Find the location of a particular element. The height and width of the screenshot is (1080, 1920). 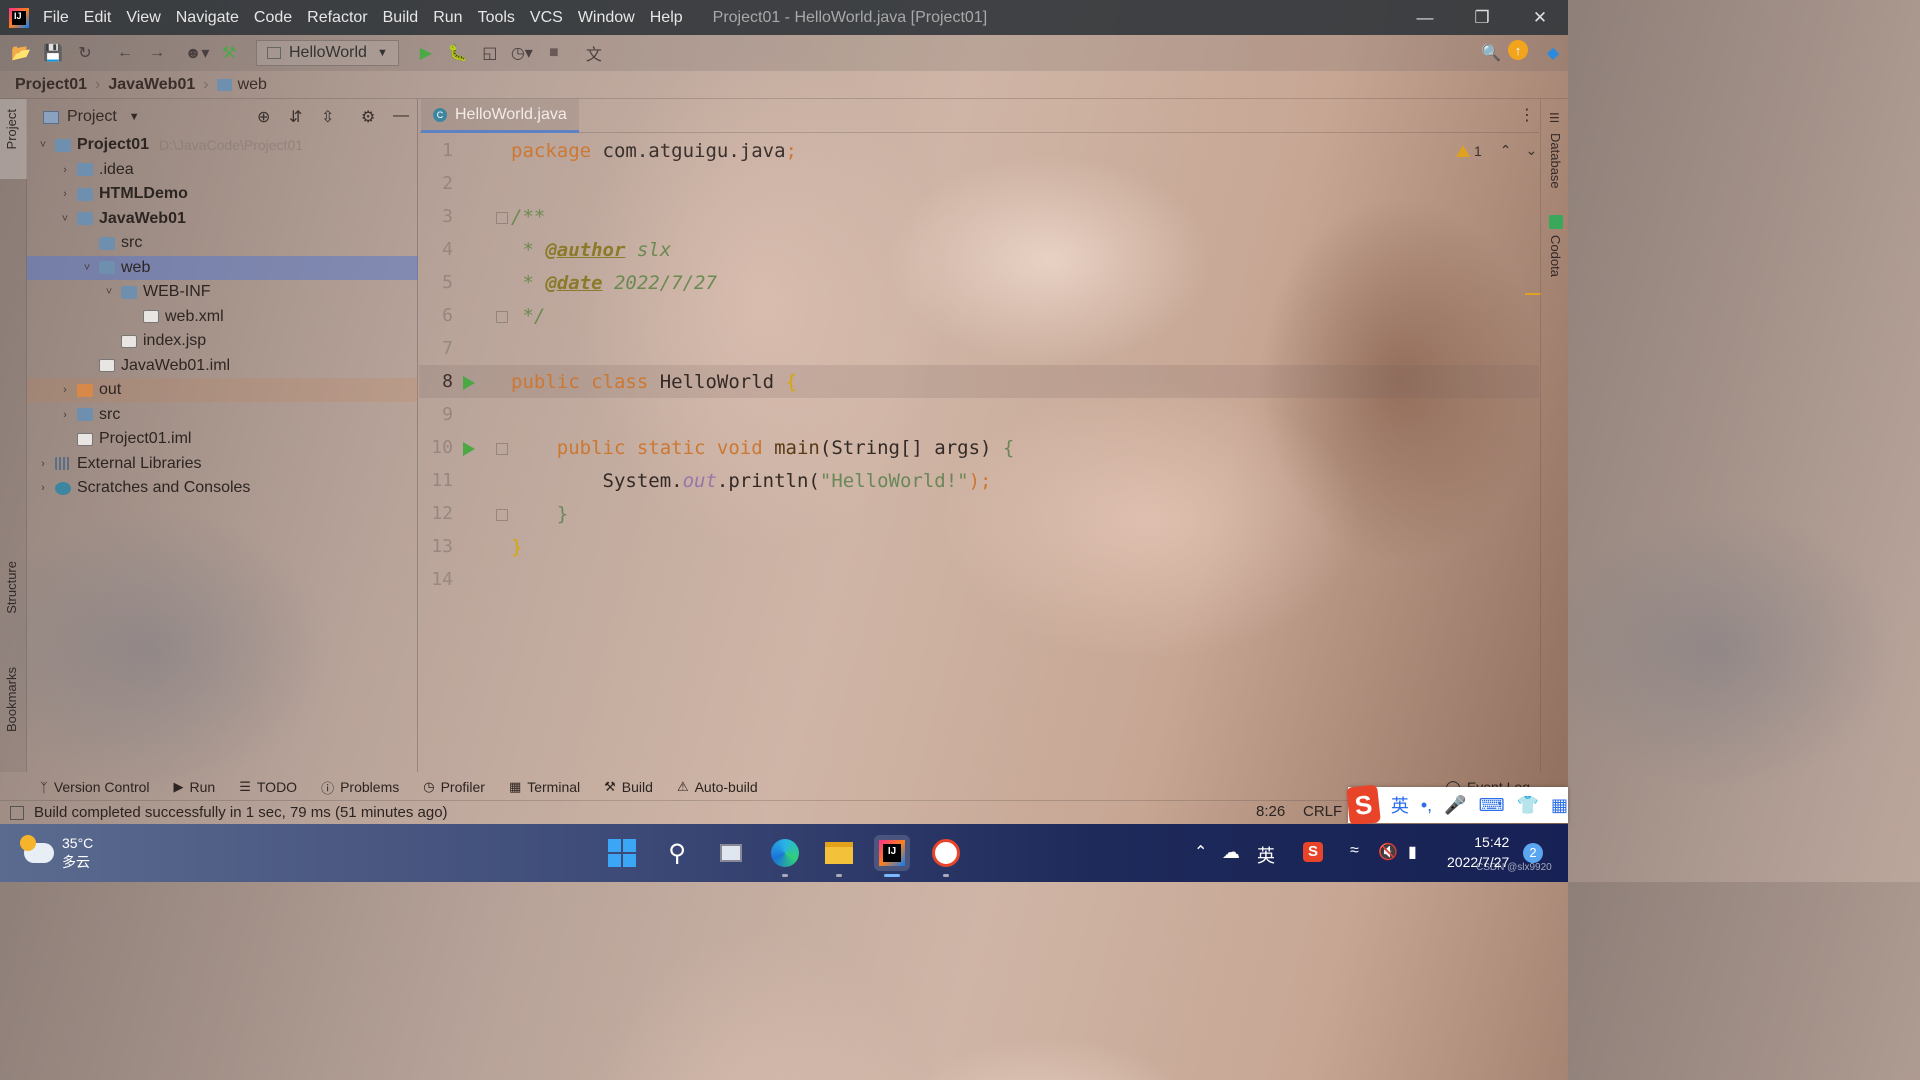

file-explorer-icon is located at coordinates (839, 853).